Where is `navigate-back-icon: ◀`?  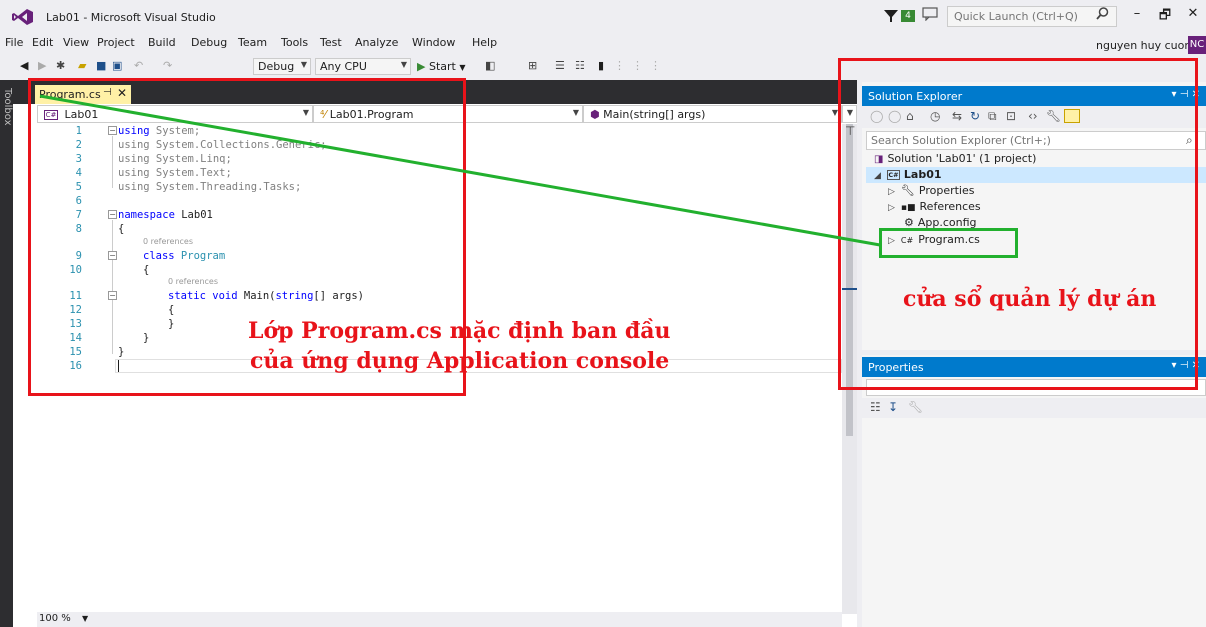 navigate-back-icon: ◀ is located at coordinates (24, 65).